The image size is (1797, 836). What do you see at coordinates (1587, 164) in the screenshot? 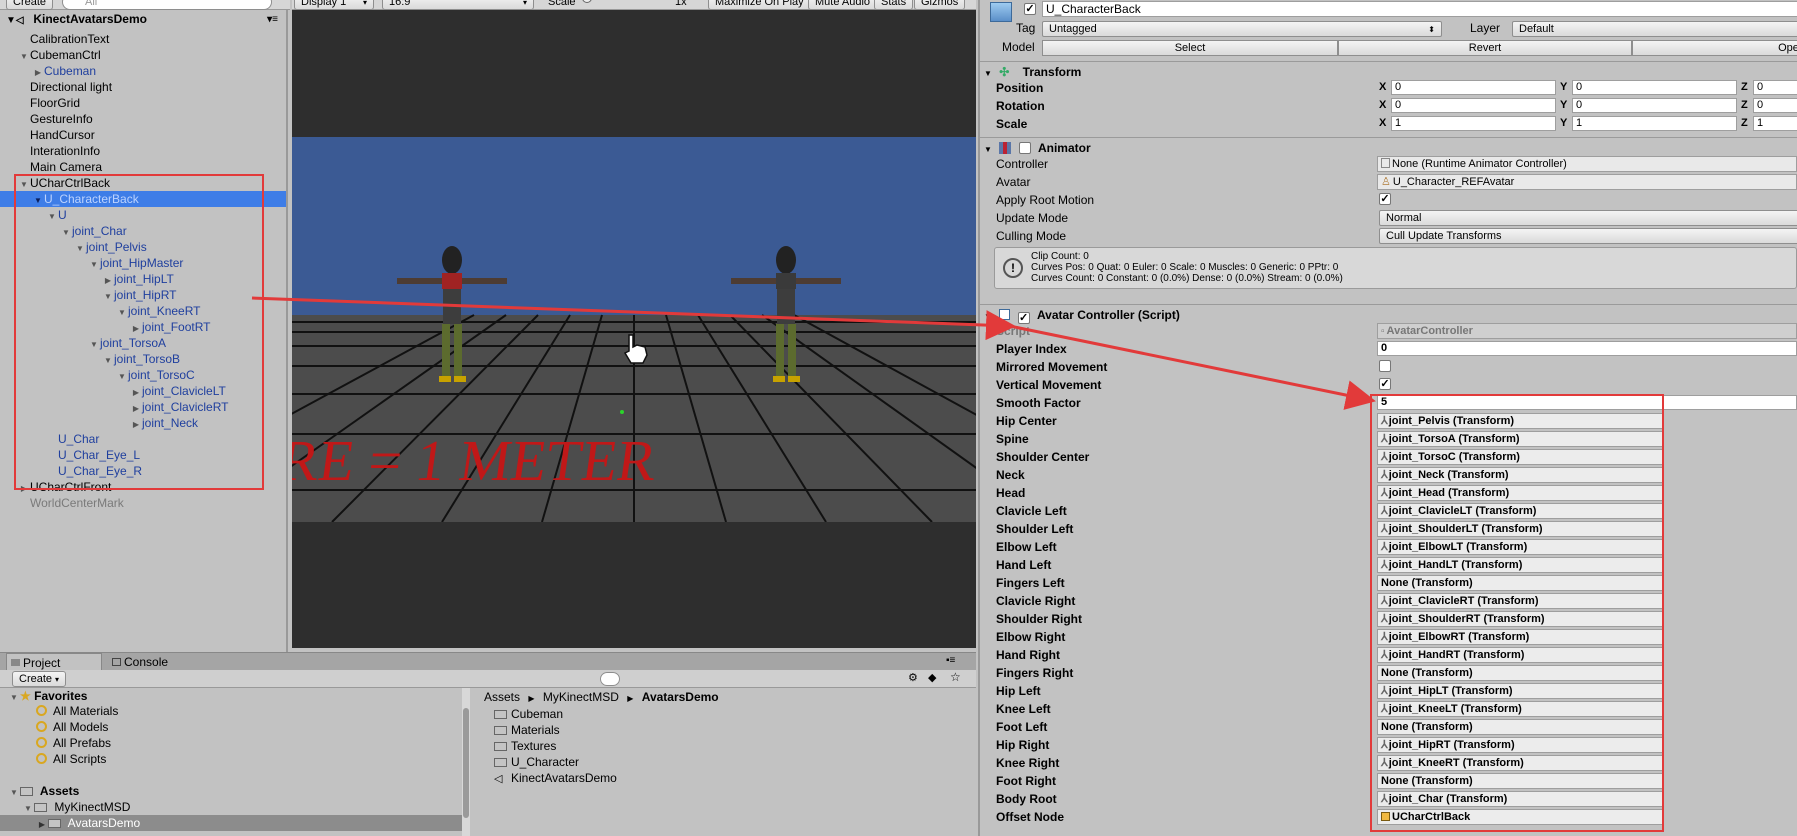
I see `controller-field: None (Runtime Animator Controller)` at bounding box center [1587, 164].